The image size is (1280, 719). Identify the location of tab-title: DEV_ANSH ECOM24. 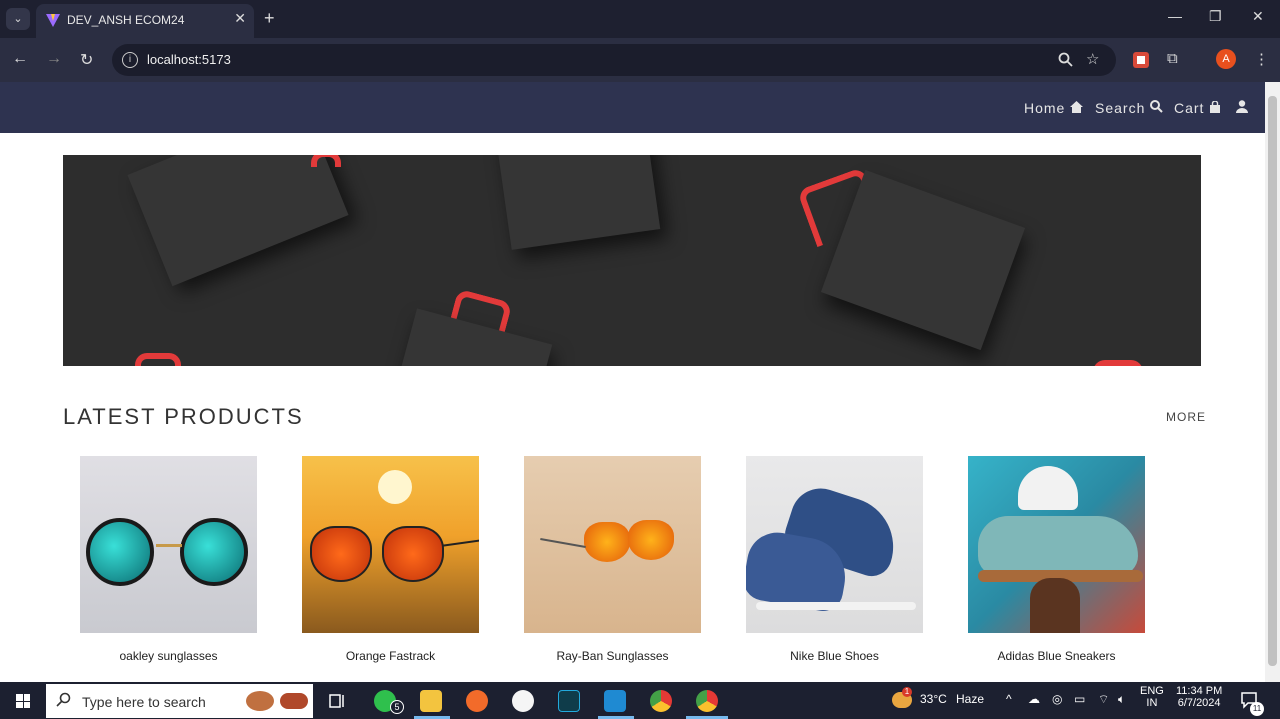
(126, 20).